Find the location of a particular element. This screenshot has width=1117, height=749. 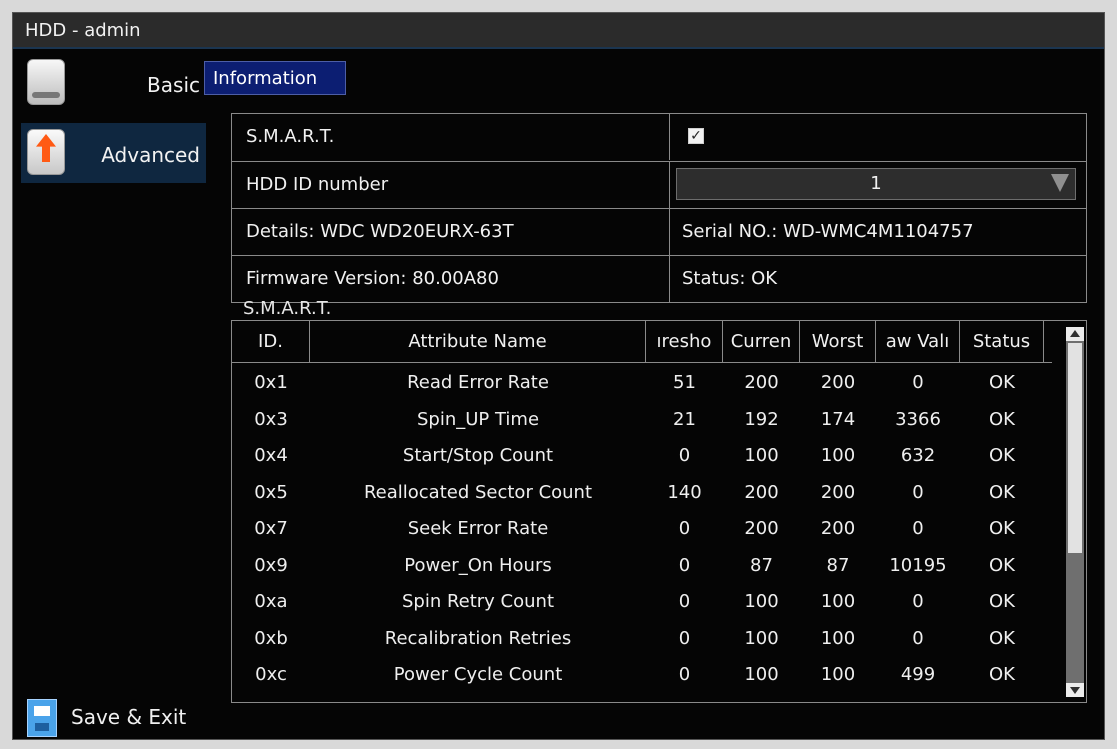

column-status: Status is located at coordinates (1002, 341).